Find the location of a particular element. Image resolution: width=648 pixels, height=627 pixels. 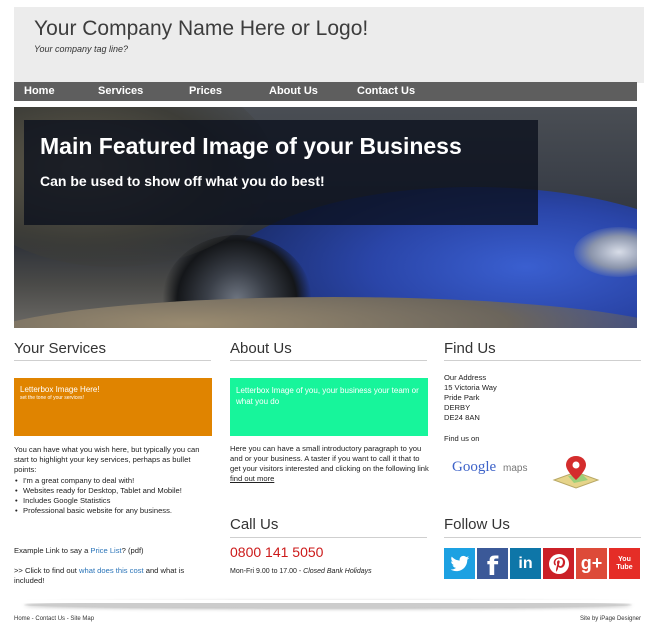

price-list-prefix: Example Link to say a is located at coordinates (52, 550).